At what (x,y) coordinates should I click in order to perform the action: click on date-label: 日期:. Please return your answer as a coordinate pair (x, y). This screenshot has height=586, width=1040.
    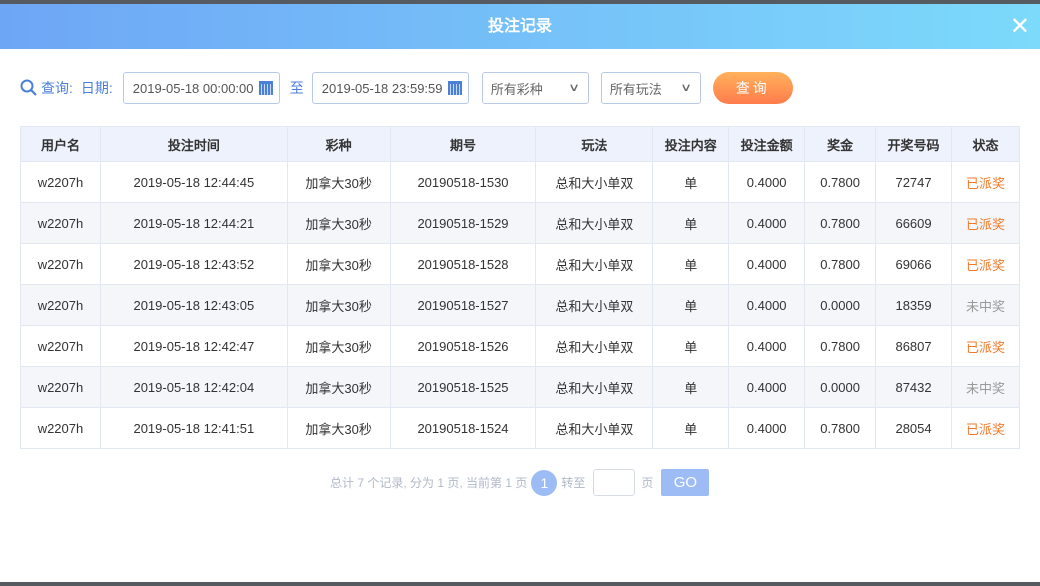
    Looking at the image, I should click on (96, 88).